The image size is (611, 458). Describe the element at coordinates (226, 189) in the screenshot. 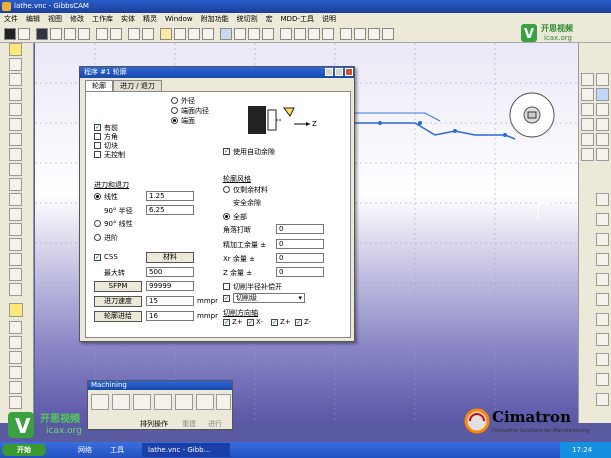

I see `radio-only-rough` at that location.